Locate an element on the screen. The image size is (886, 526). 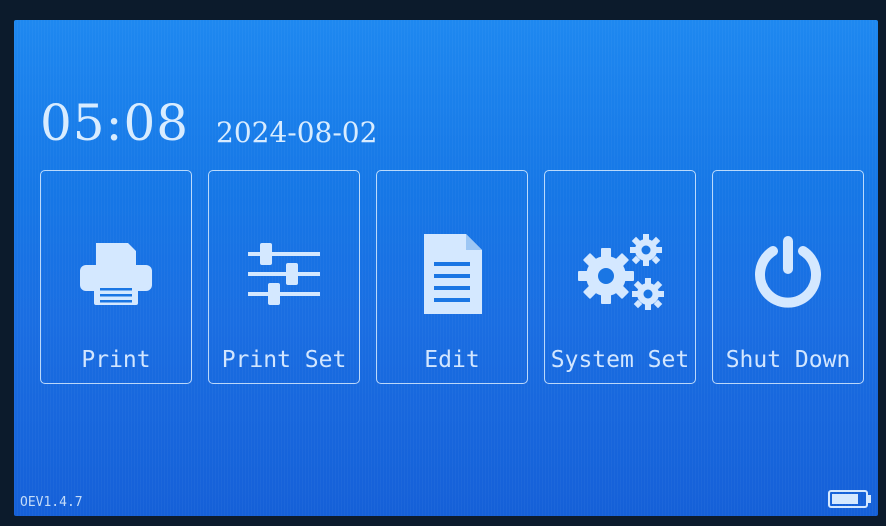
printer-icon is located at coordinates (116, 274).